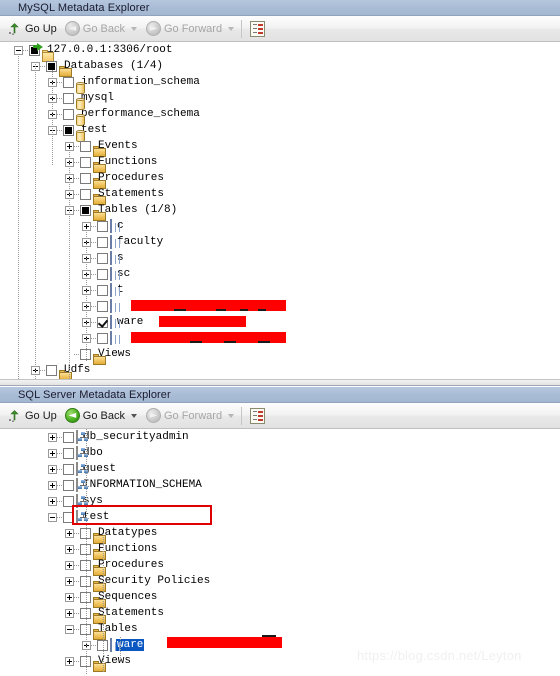  I want to click on tree-item: Views, so click(280, 355).